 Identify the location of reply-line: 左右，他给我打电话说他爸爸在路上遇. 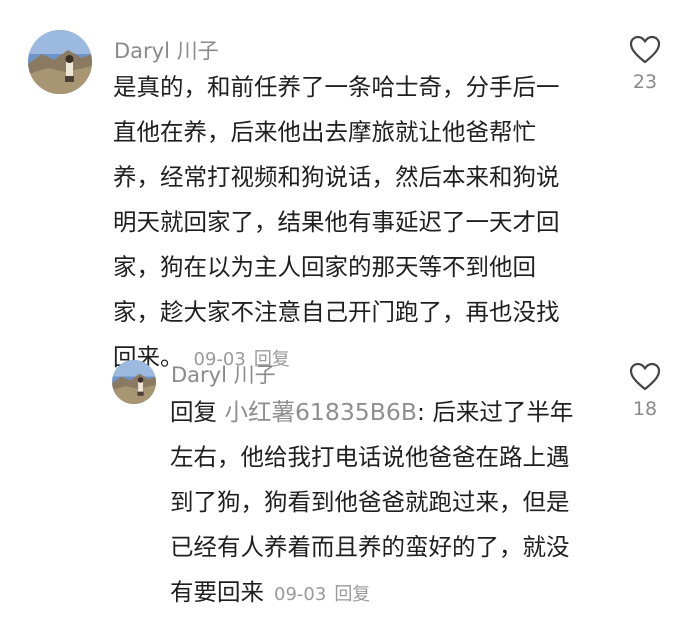
(370, 457).